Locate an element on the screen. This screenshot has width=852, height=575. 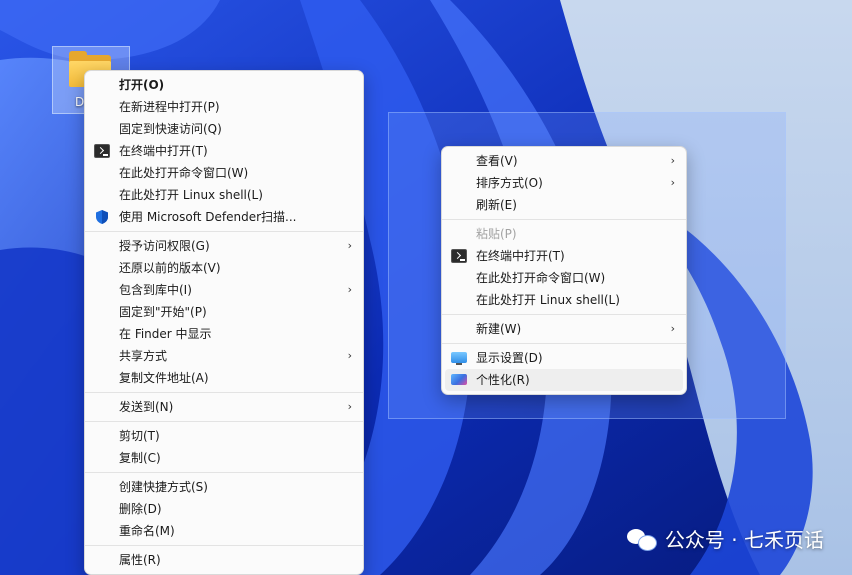
menu-item-right-0-2-e: 刷新(E) is located at coordinates (564, 205).